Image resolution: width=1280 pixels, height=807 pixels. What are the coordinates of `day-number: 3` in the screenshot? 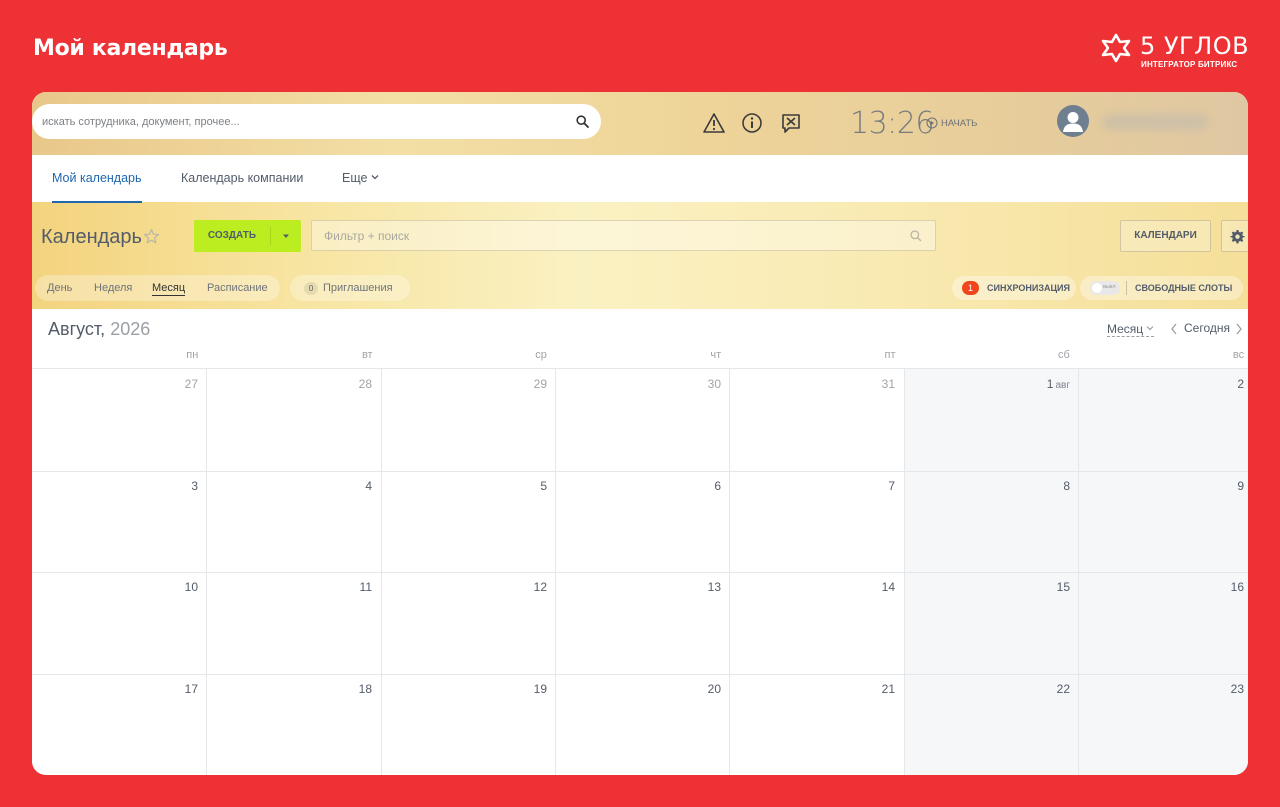 It's located at (194, 486).